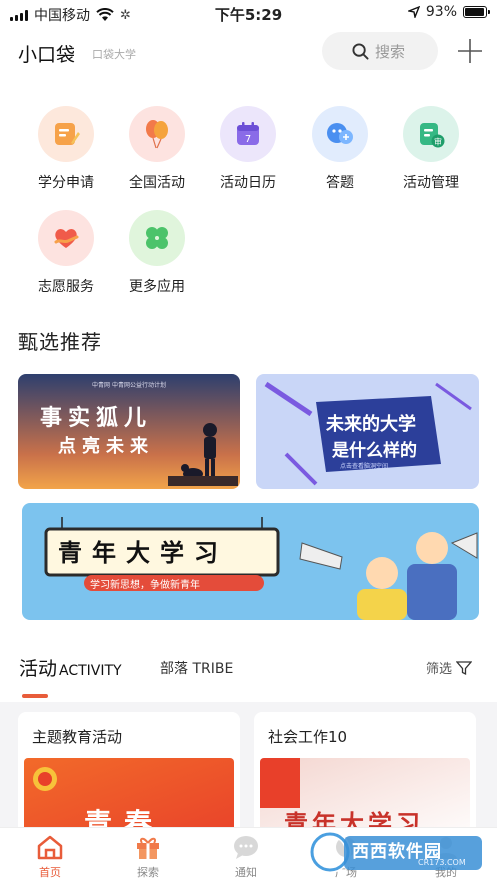 The height and width of the screenshot is (883, 497). Describe the element at coordinates (396, 852) in the screenshot. I see `site-watermark: 西西软件园 CR173.COM` at that location.